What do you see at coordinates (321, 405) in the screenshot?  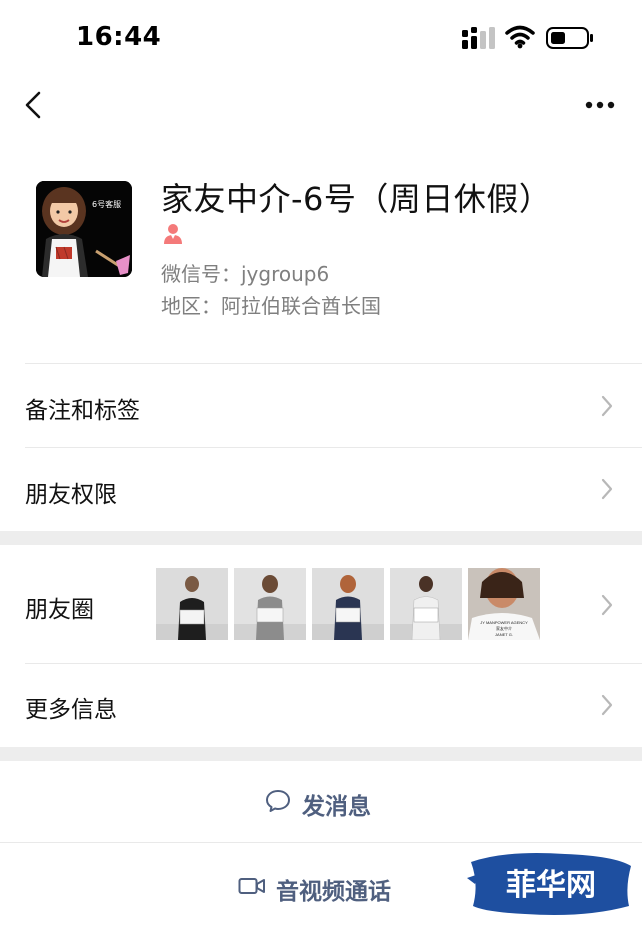 I see `row-notes-tags: 备注和标签` at bounding box center [321, 405].